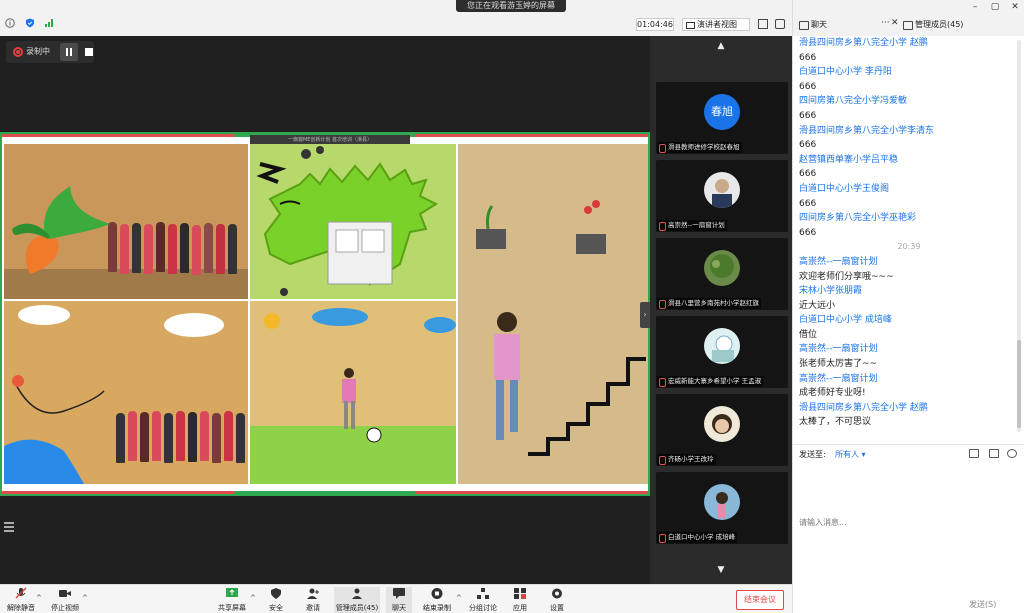 Image resolution: width=1024 pixels, height=613 pixels. Describe the element at coordinates (853, 101) in the screenshot. I see `chat-sender: 四间房第八完全小学冯爱敏` at that location.